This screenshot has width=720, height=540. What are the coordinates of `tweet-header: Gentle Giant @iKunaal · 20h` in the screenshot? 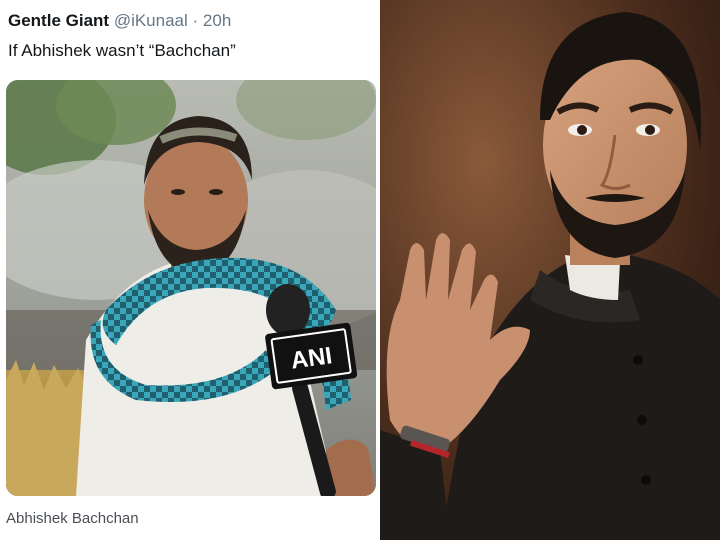 It's located at (119, 21).